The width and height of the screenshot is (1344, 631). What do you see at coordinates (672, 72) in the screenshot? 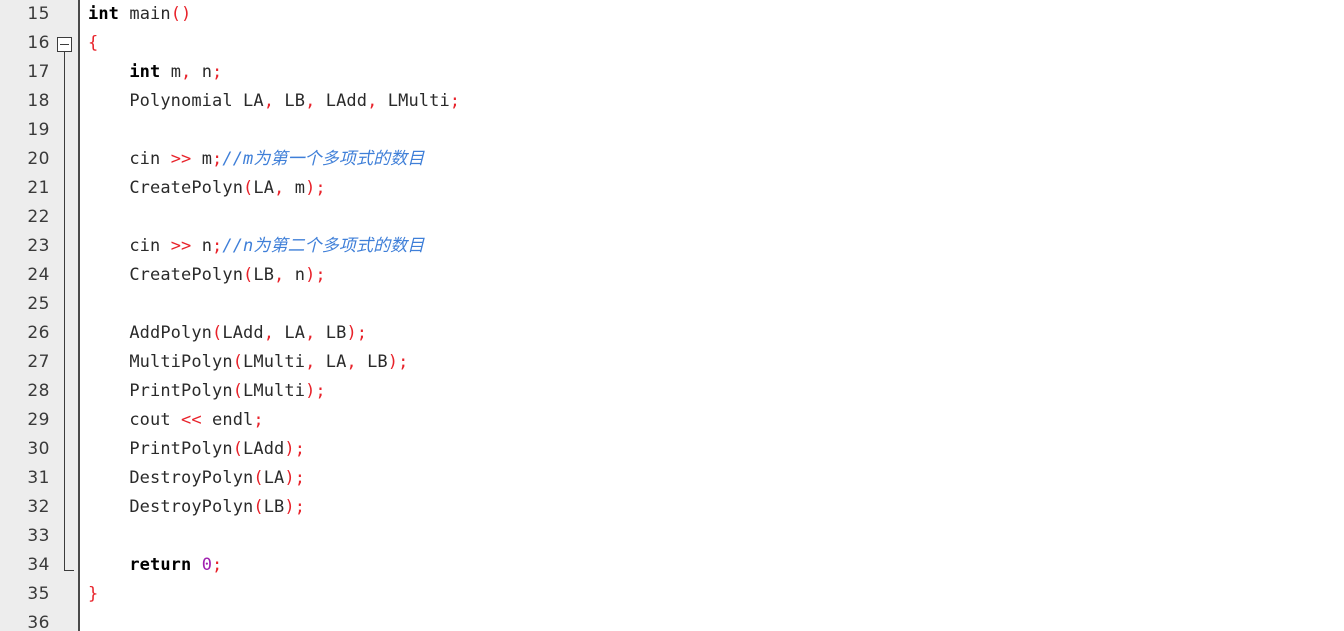
I see `code-line: 17 int m, n;` at bounding box center [672, 72].